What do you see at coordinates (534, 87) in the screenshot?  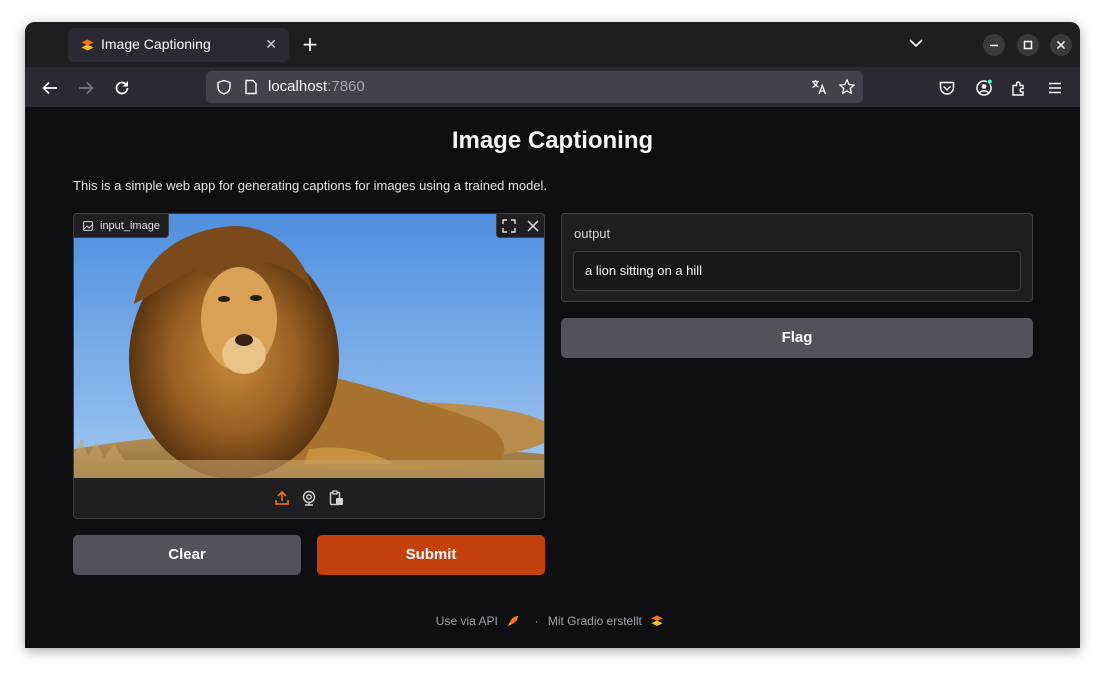 I see `url-bar: localhost:7860` at bounding box center [534, 87].